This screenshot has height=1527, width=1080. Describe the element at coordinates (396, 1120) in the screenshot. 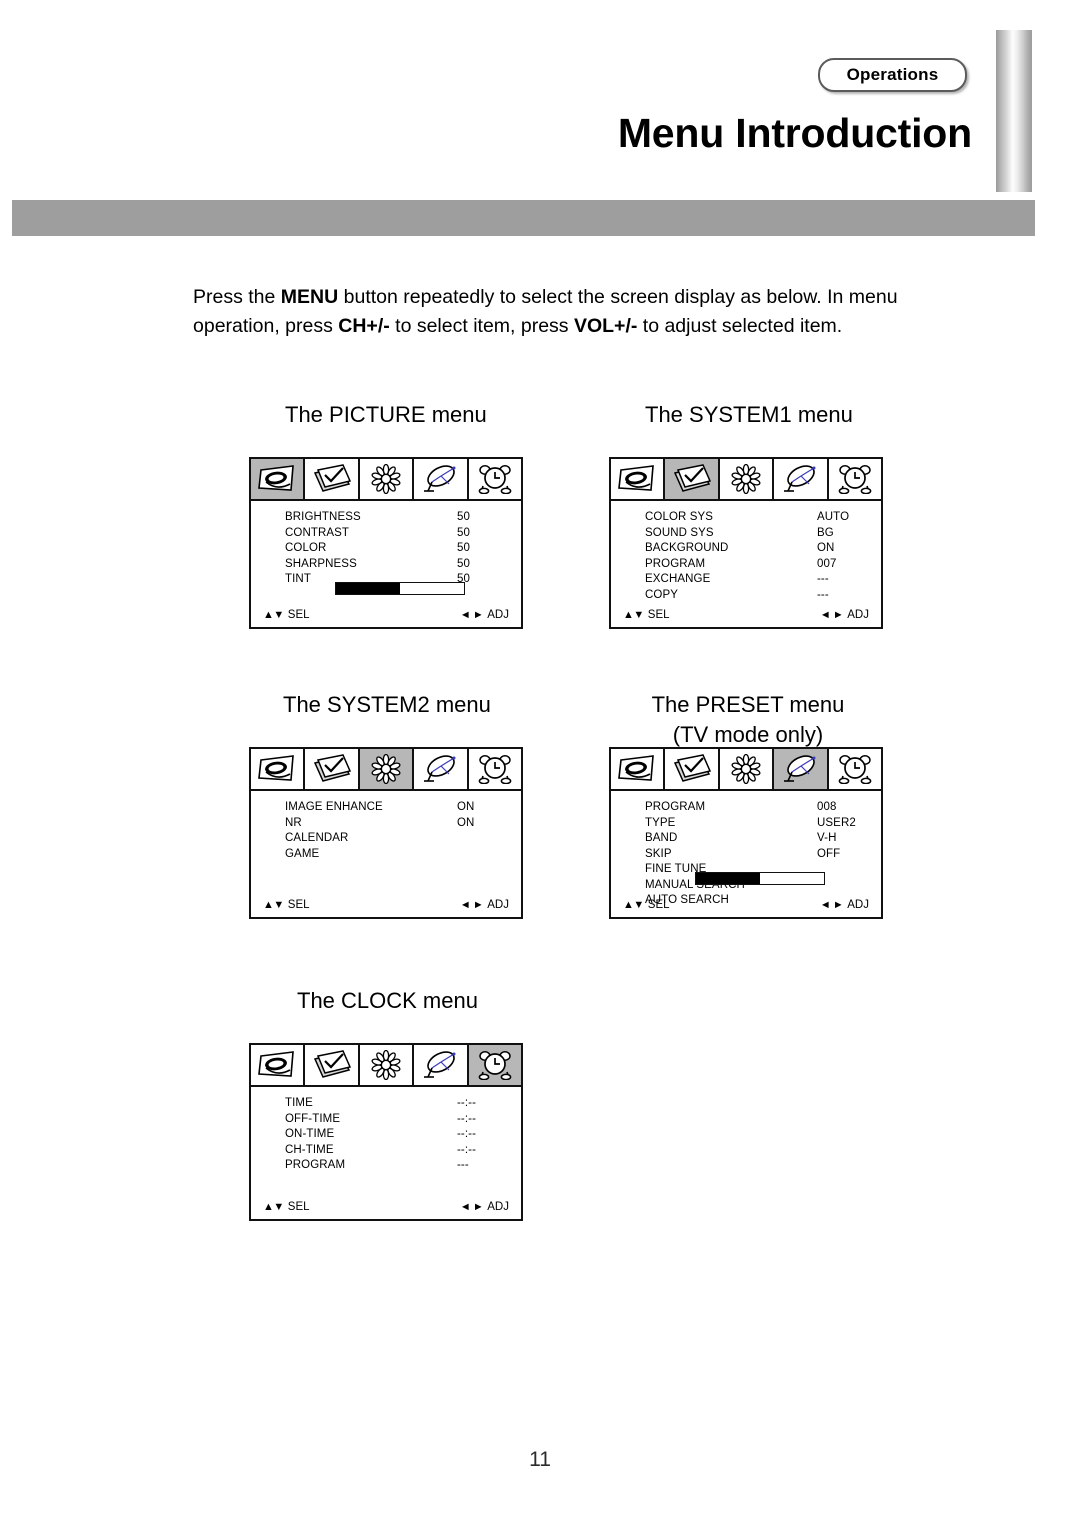

I see `osd-row: OFF-TIME --:--` at that location.